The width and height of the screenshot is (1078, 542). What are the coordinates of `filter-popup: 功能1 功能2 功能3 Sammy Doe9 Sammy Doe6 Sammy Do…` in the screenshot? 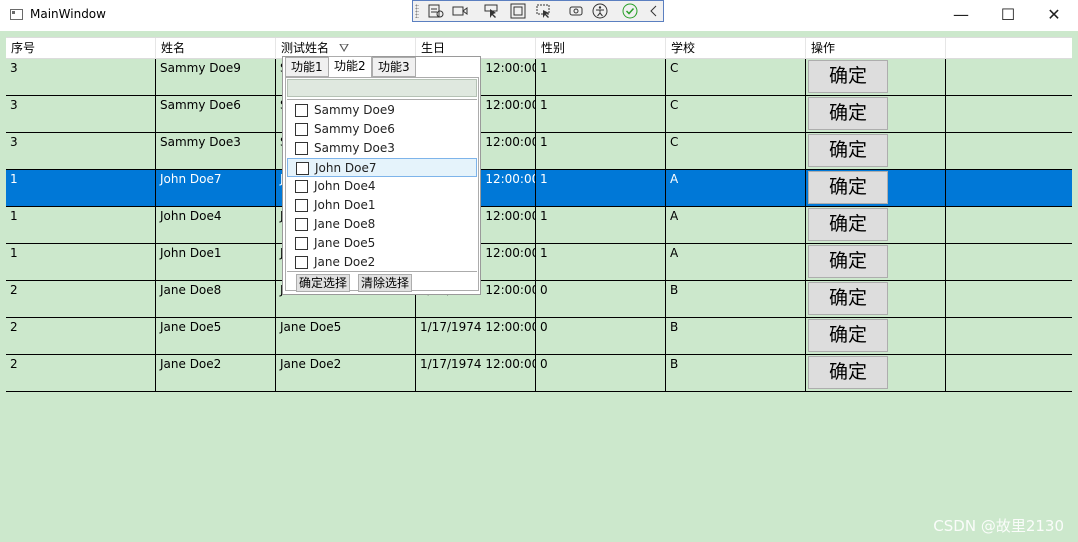 It's located at (381, 175).